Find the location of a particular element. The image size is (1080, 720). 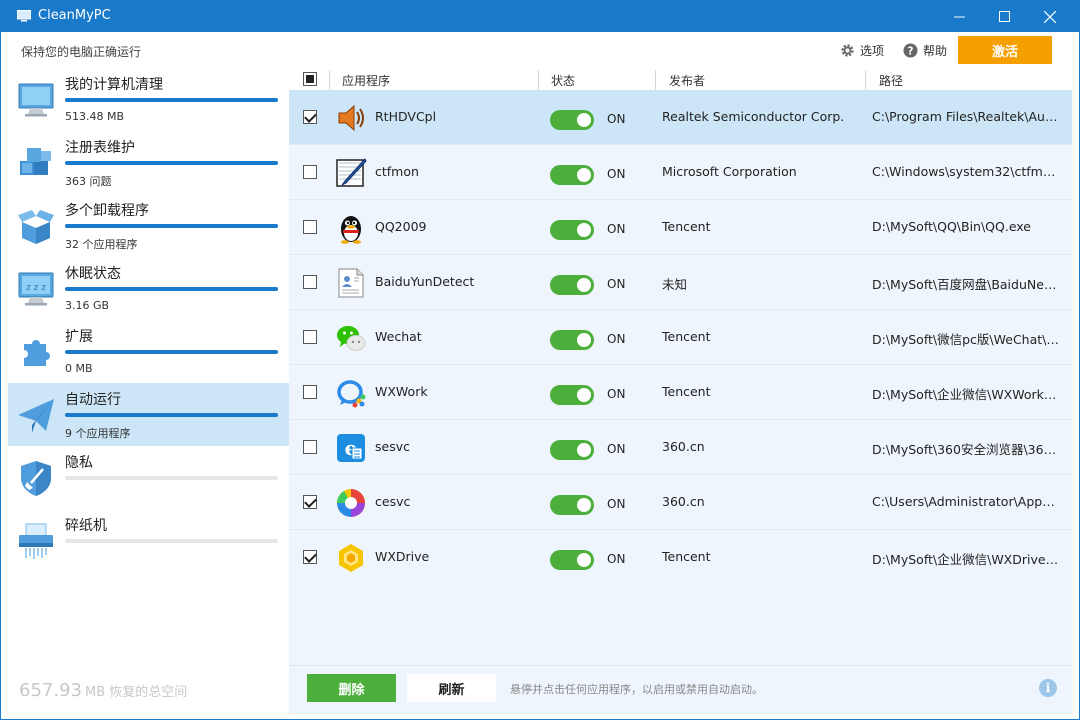

qq-penguin-icon is located at coordinates (351, 230).